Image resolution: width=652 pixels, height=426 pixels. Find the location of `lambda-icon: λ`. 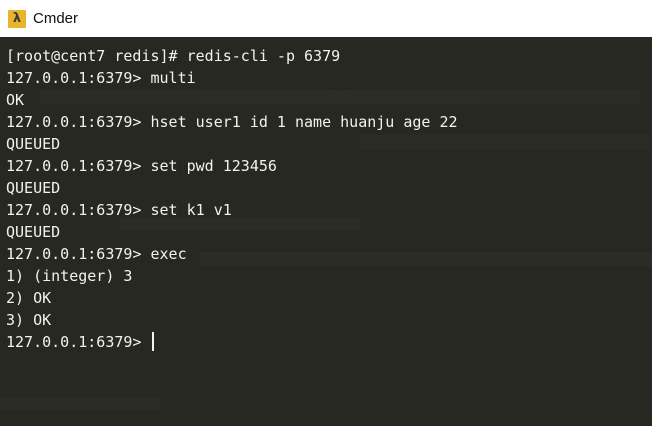

lambda-icon: λ is located at coordinates (17, 18).